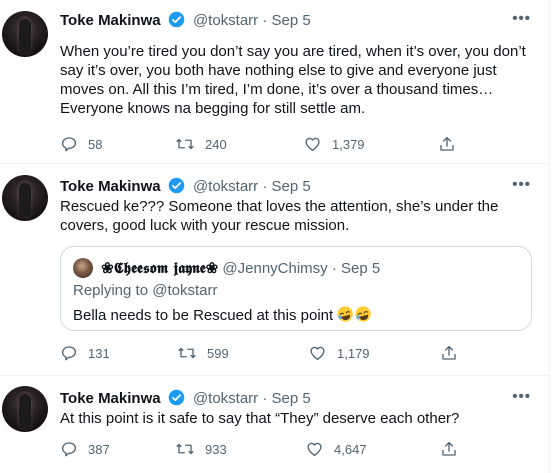 The width and height of the screenshot is (560, 473). I want to click on retweet-count: 599, so click(218, 353).